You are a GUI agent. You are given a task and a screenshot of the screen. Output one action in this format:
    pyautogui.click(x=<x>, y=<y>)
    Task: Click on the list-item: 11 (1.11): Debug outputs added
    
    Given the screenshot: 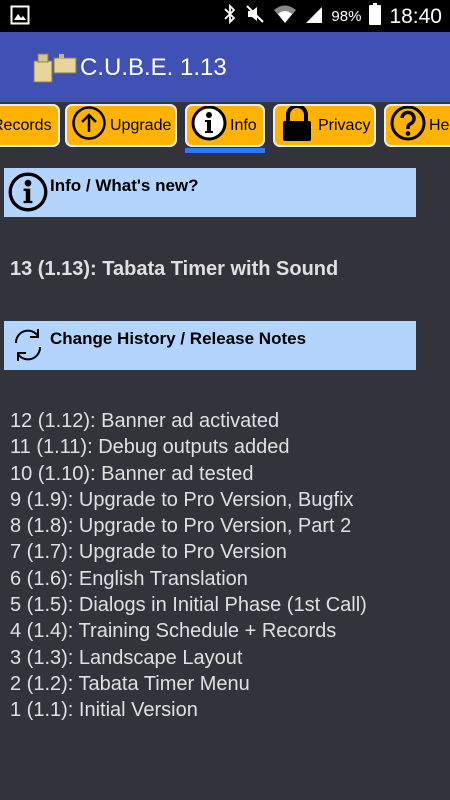 What is the action you would take?
    pyautogui.click(x=150, y=447)
    